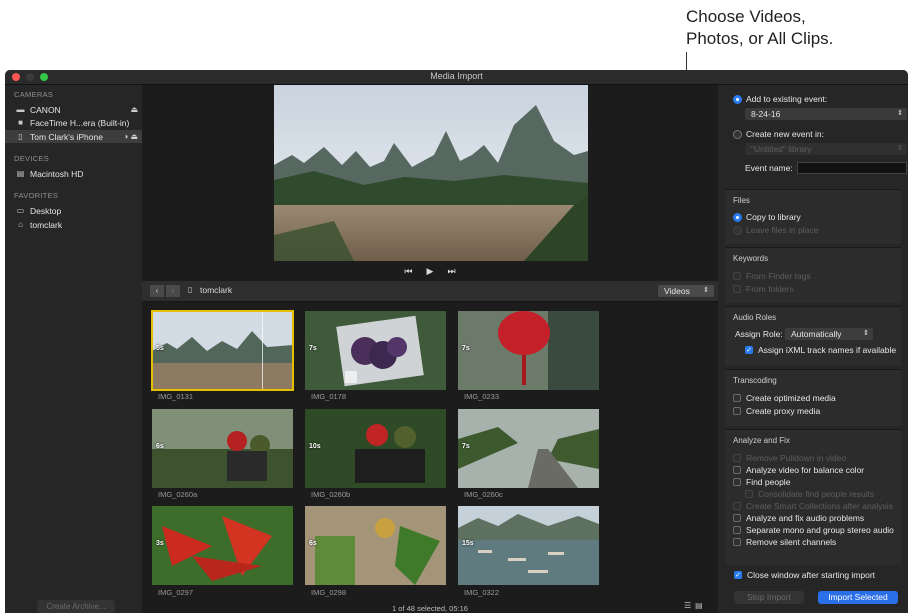 This screenshot has height=613, width=908. Describe the element at coordinates (329, 592) in the screenshot. I see `clip-name: IMG_0298` at that location.